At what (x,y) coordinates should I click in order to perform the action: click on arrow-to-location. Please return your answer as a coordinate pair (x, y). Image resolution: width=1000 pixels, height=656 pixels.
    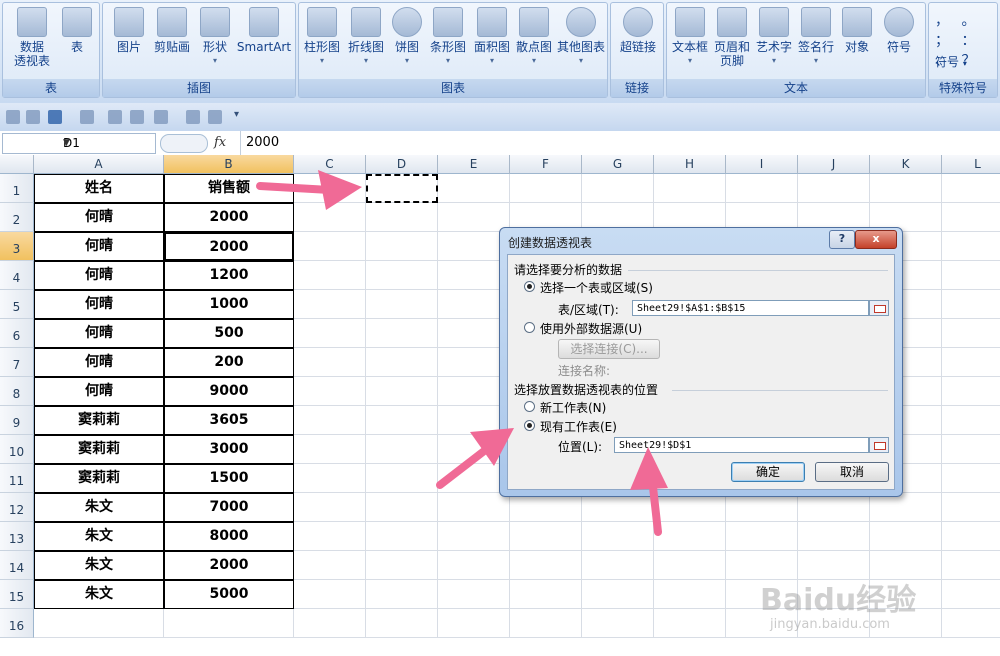
    Looking at the image, I should click on (649, 491).